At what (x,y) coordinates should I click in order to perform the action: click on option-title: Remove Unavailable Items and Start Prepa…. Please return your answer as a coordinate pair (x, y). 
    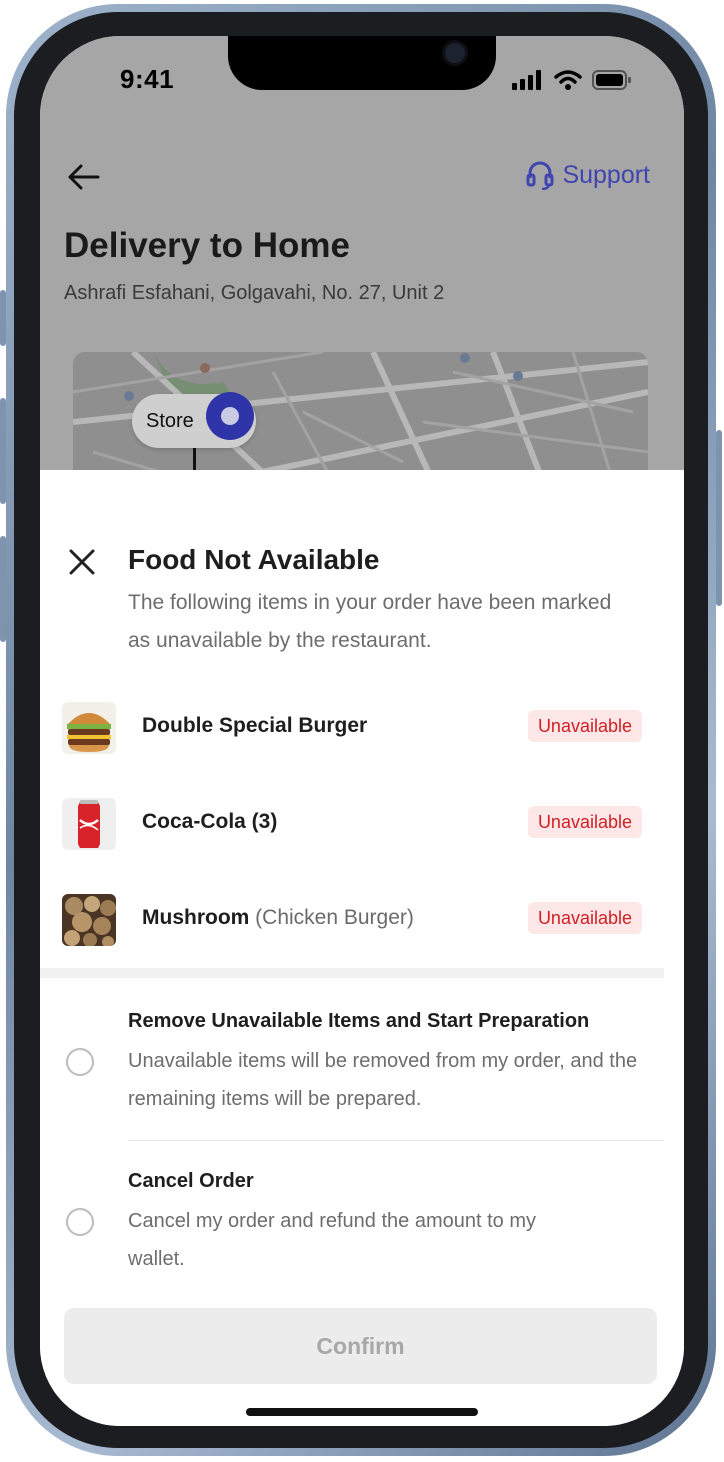
    Looking at the image, I should click on (359, 1021).